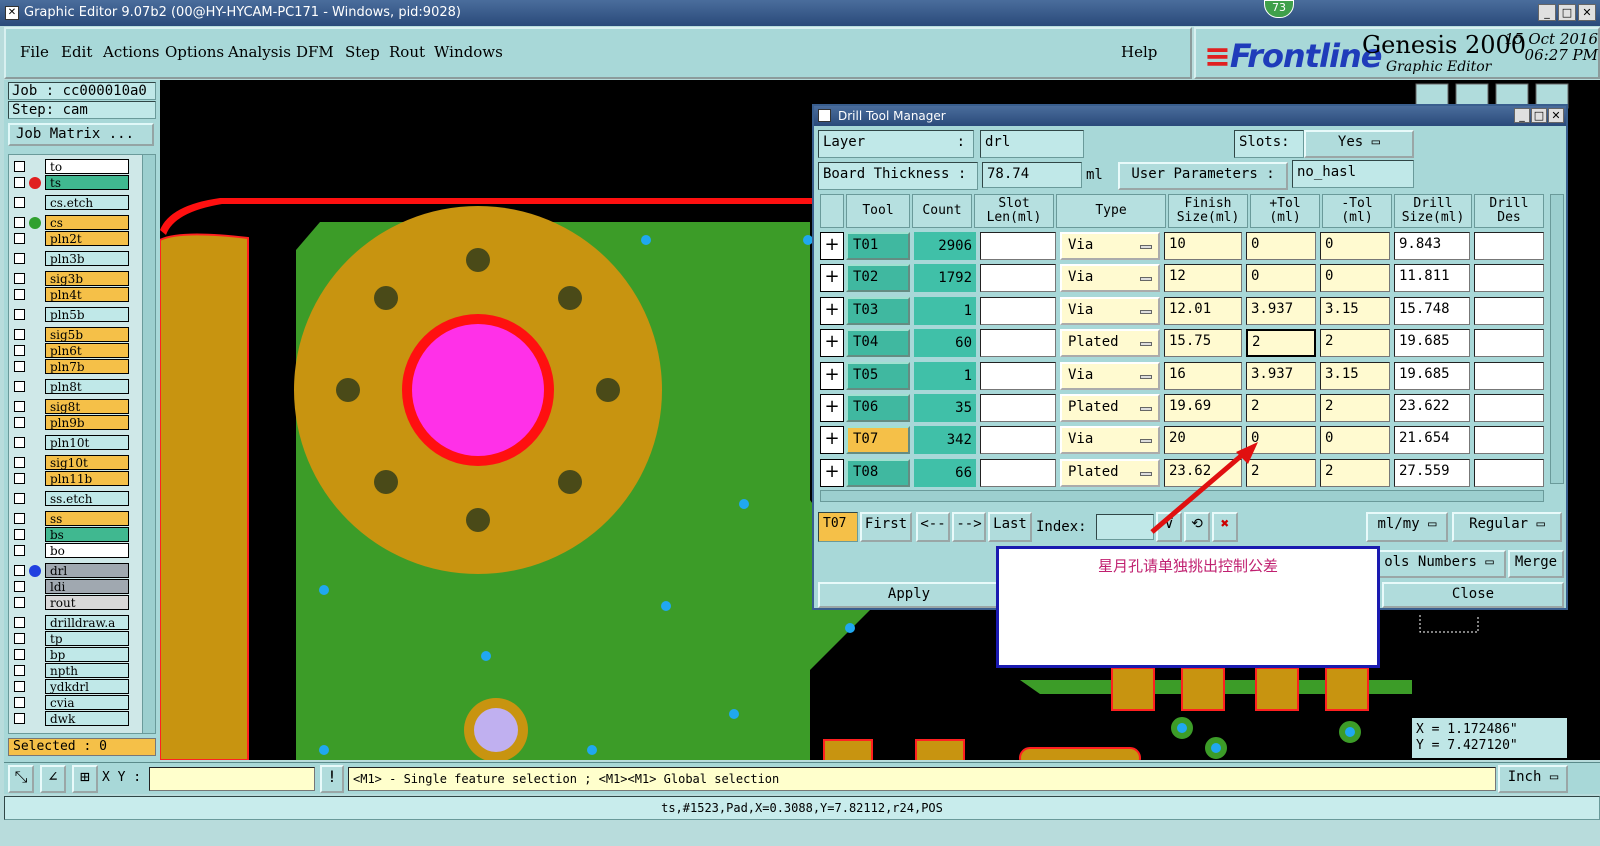  I want to click on merge-button: Merge, so click(1536, 564).